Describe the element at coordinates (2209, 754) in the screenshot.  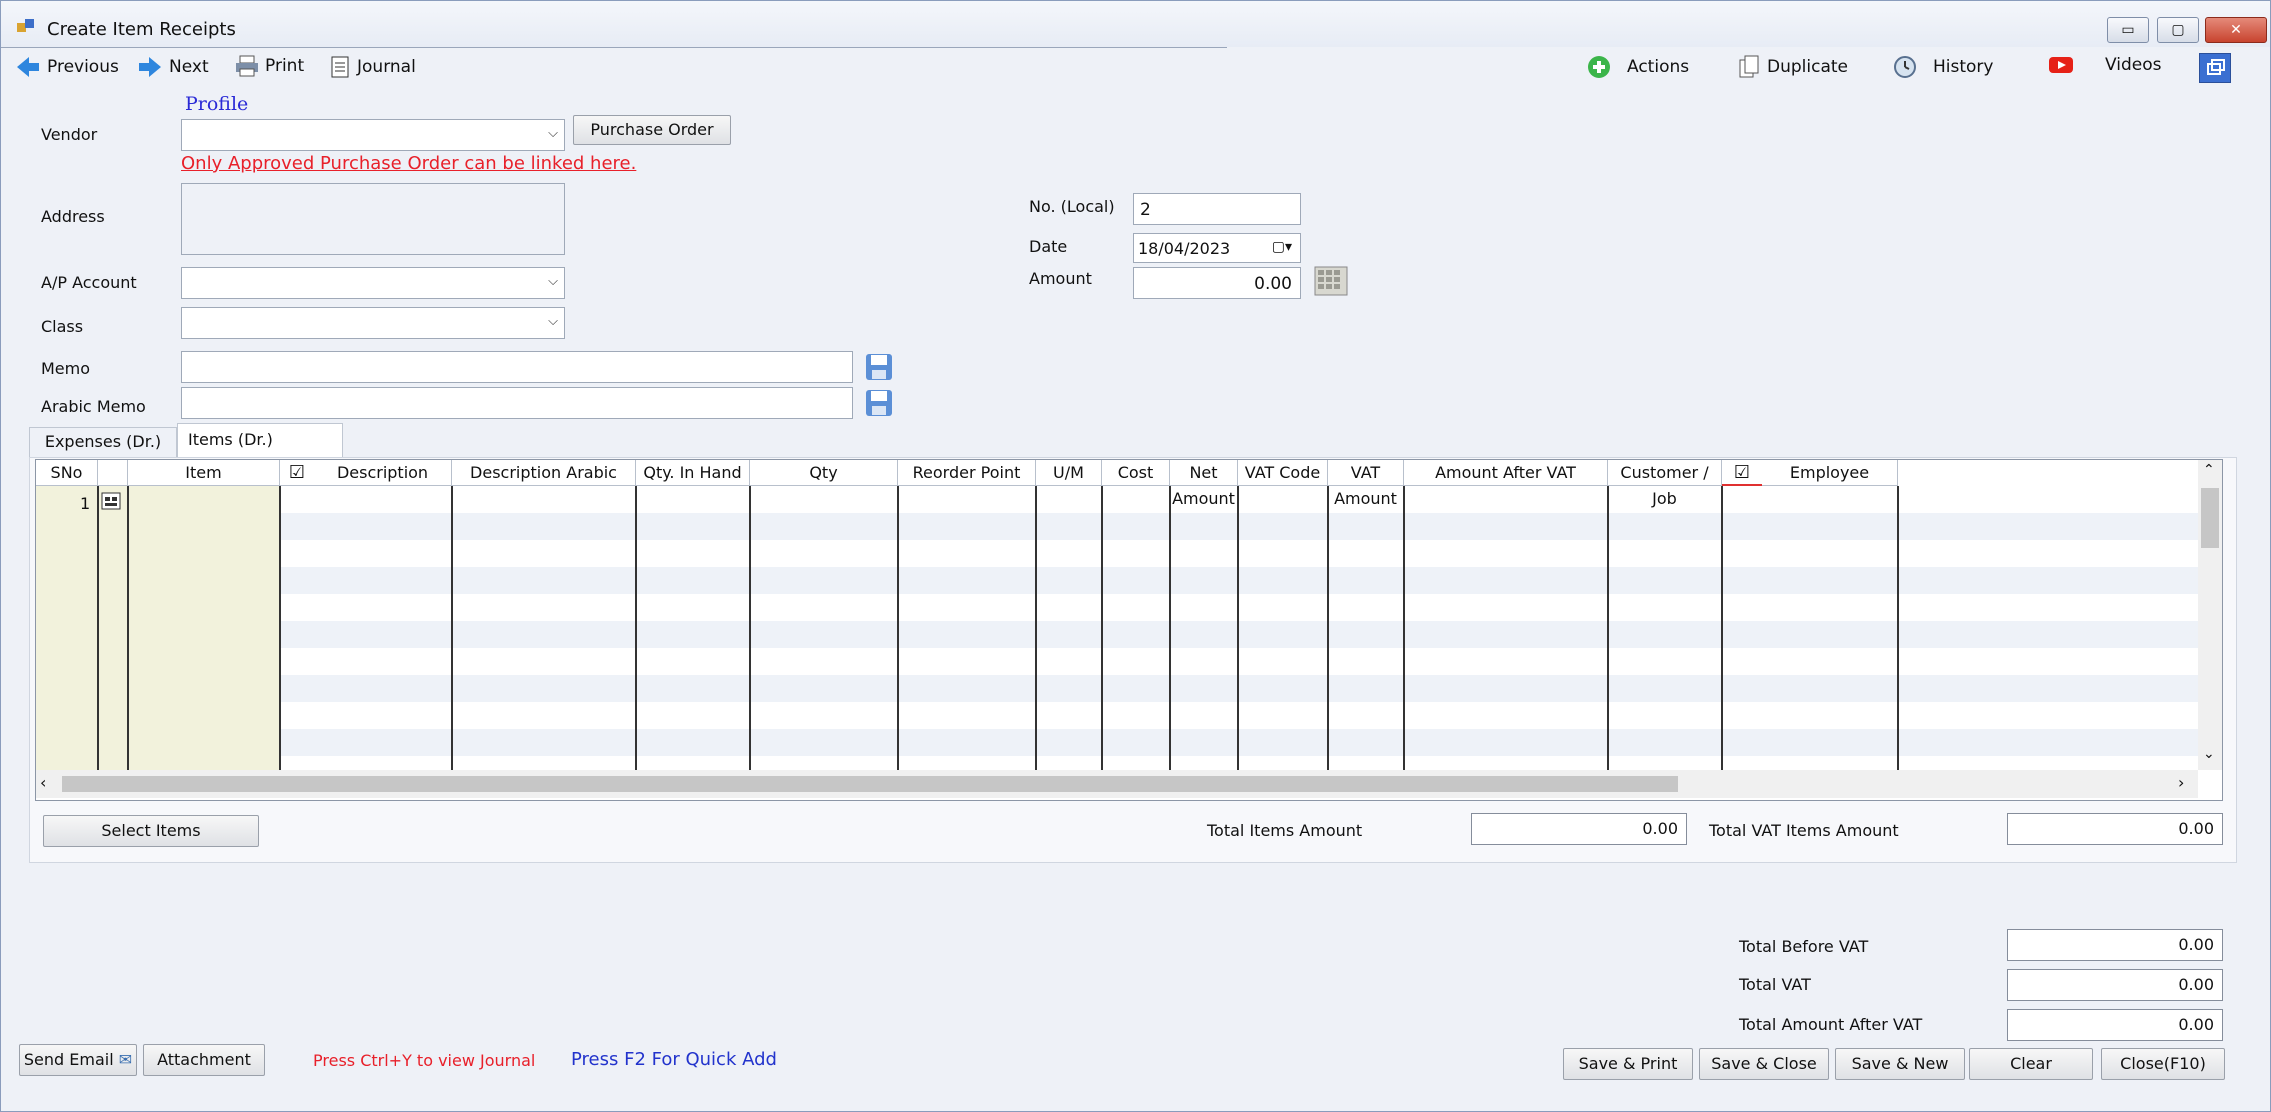
I see `scroll-down-icon: ⌄` at that location.